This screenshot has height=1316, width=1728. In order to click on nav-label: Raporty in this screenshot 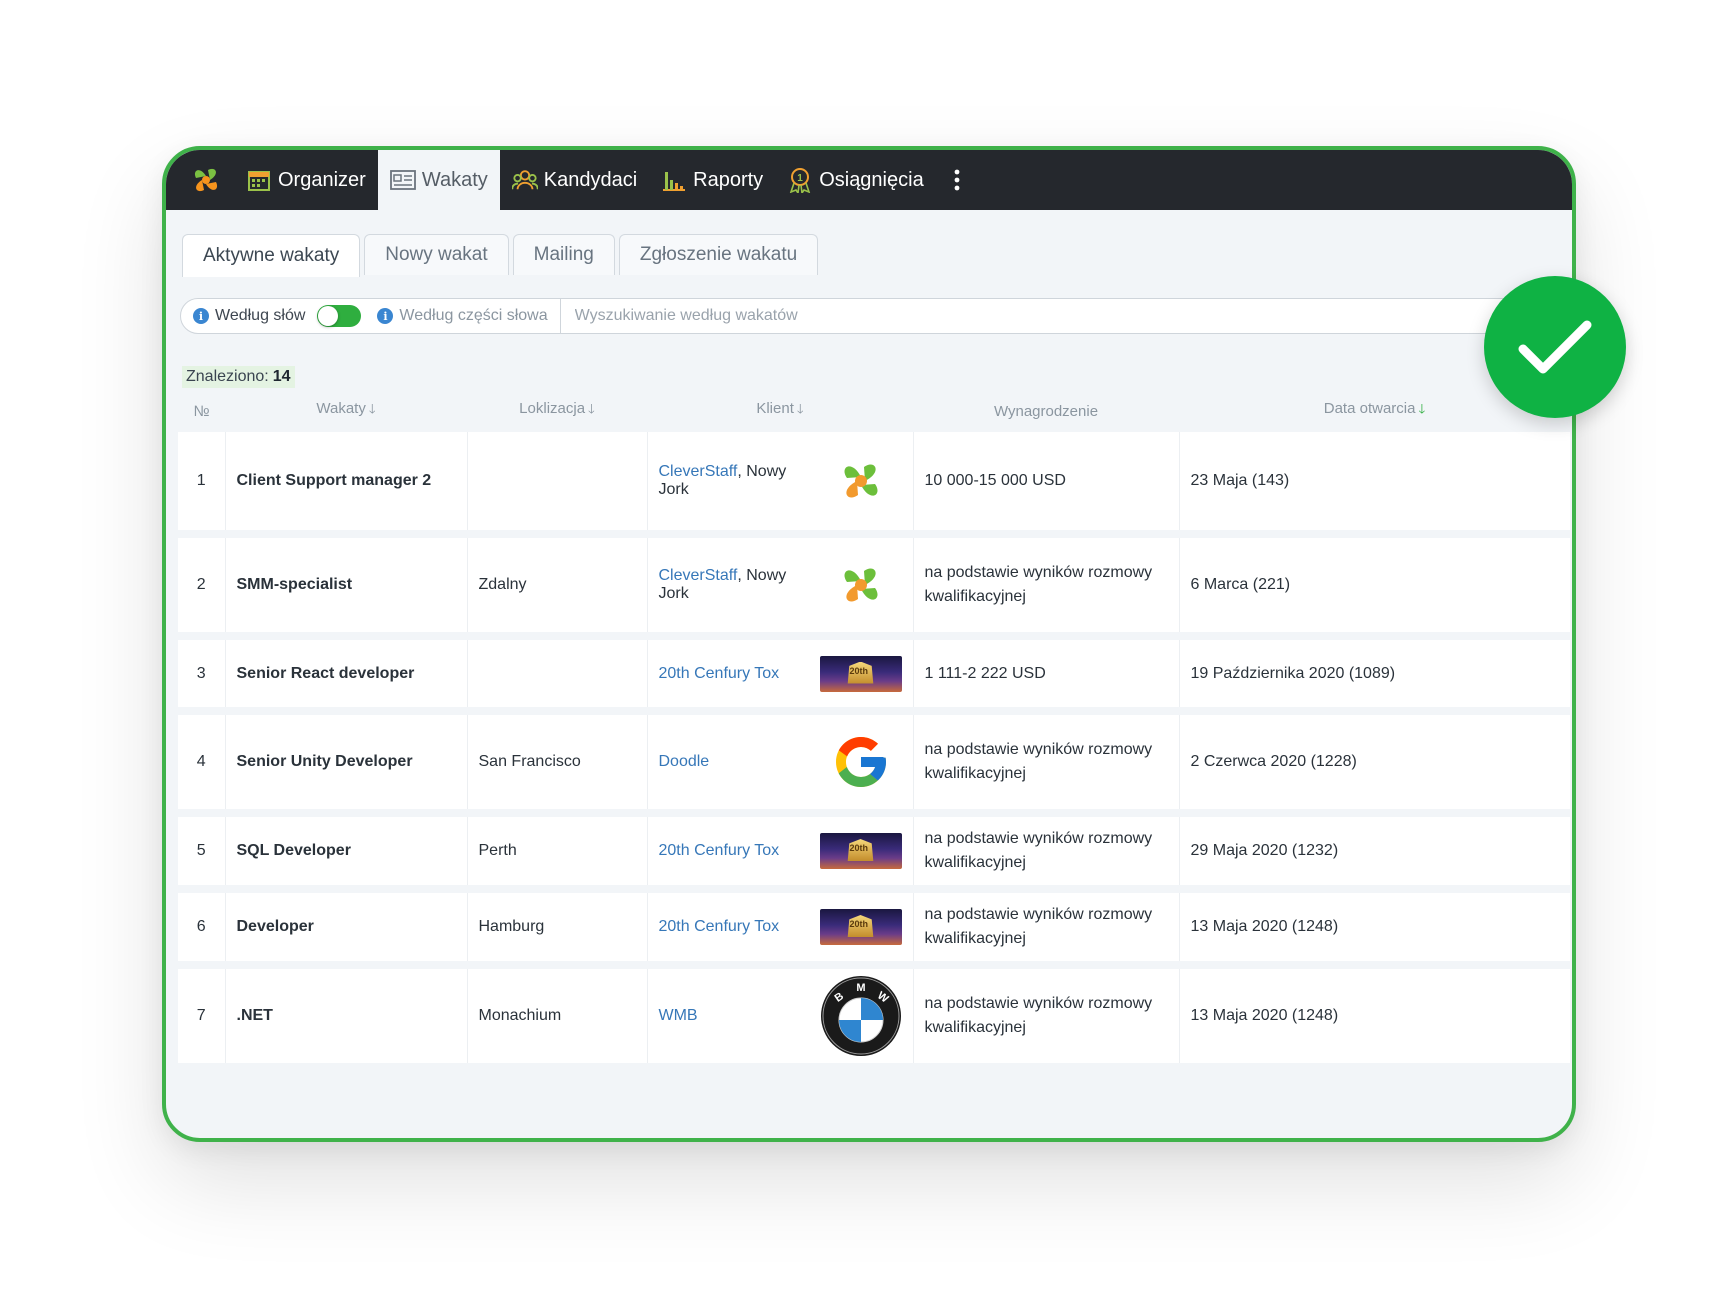, I will do `click(728, 179)`.